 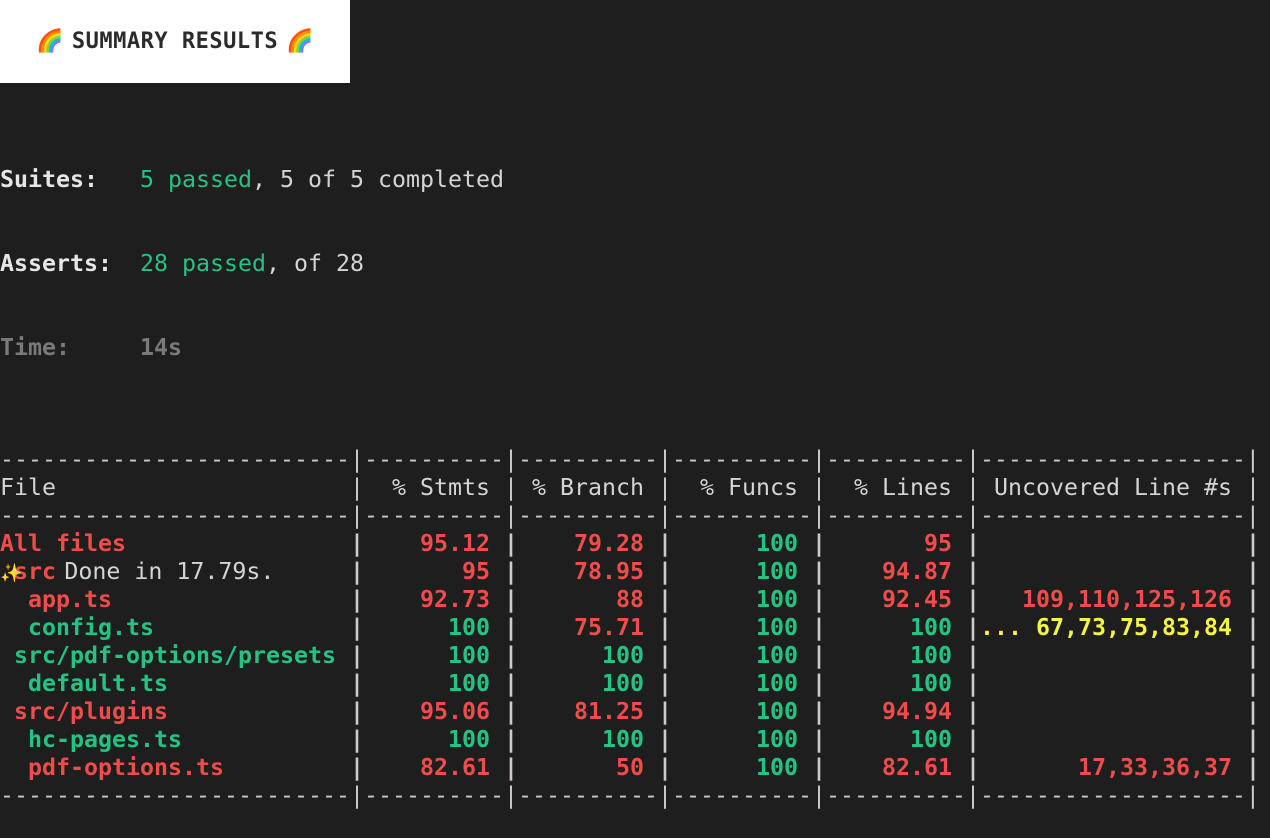 I want to click on time-value: 14s, so click(x=161, y=347).